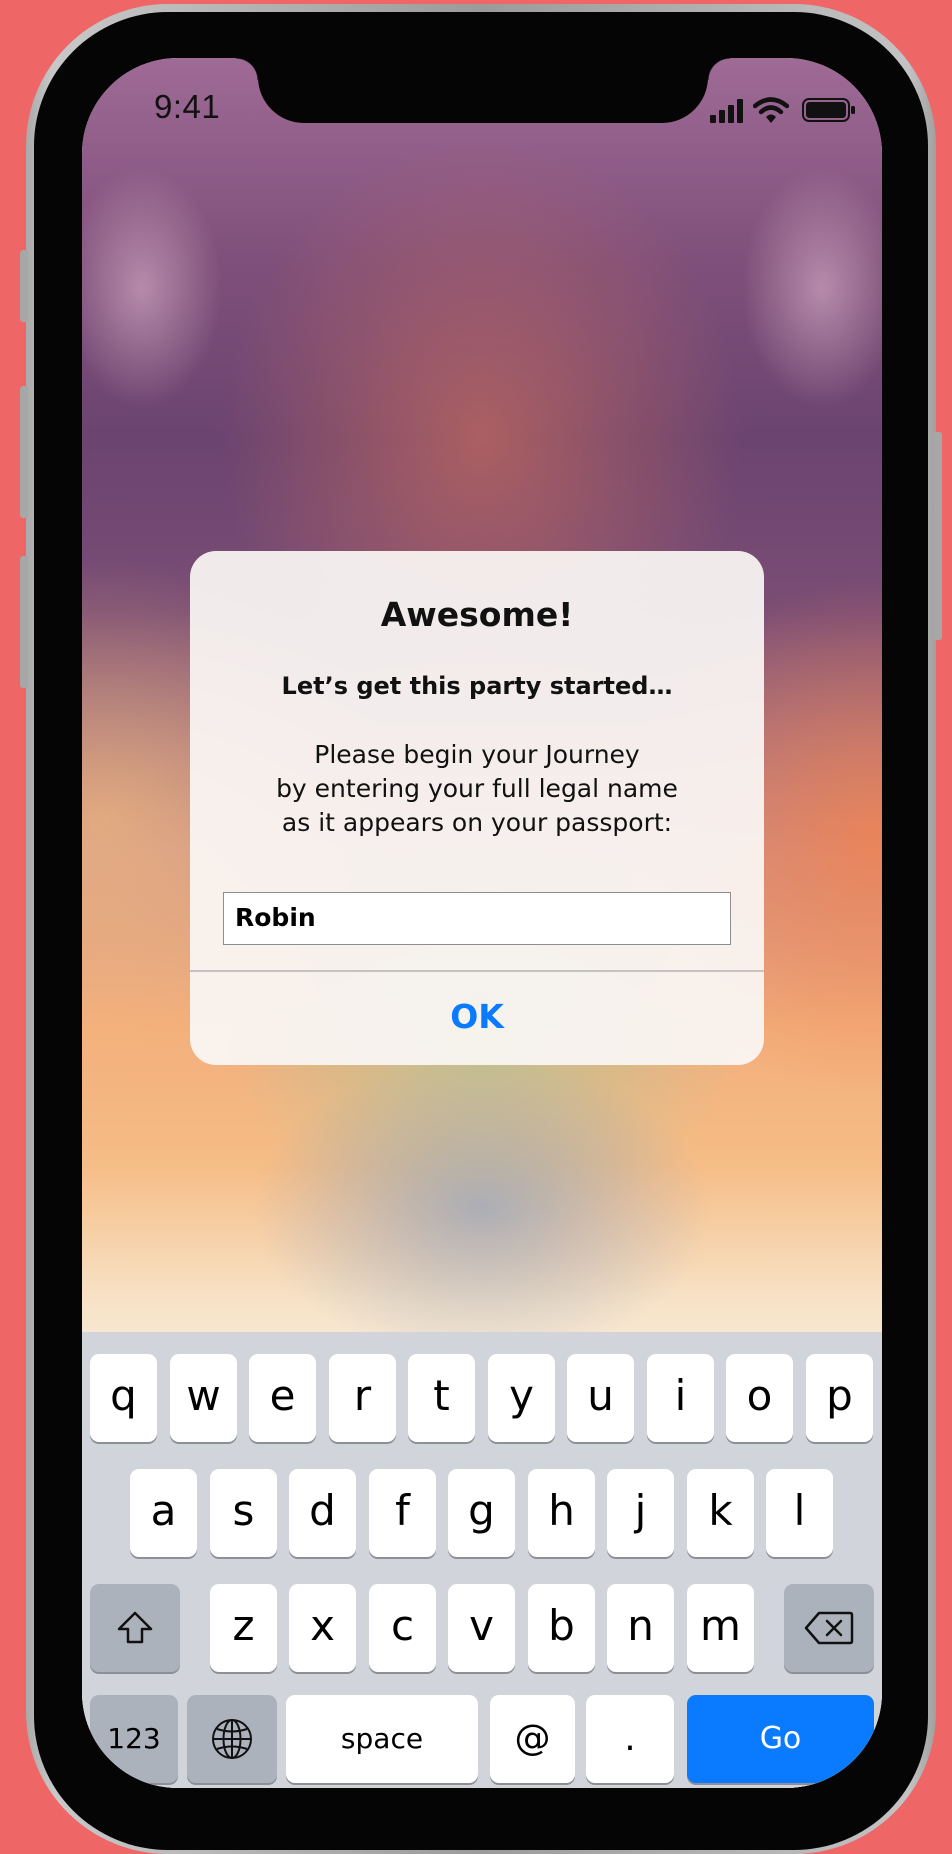  Describe the element at coordinates (720, 1628) in the screenshot. I see `key-m: m` at that location.